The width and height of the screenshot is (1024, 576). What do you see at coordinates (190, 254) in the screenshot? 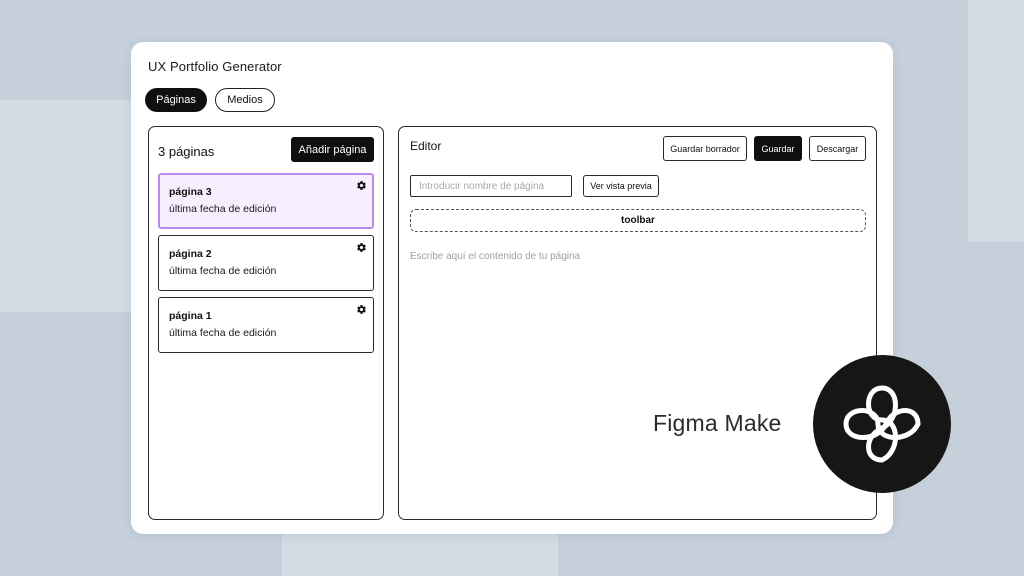
I see `page-card-title: página 2` at bounding box center [190, 254].